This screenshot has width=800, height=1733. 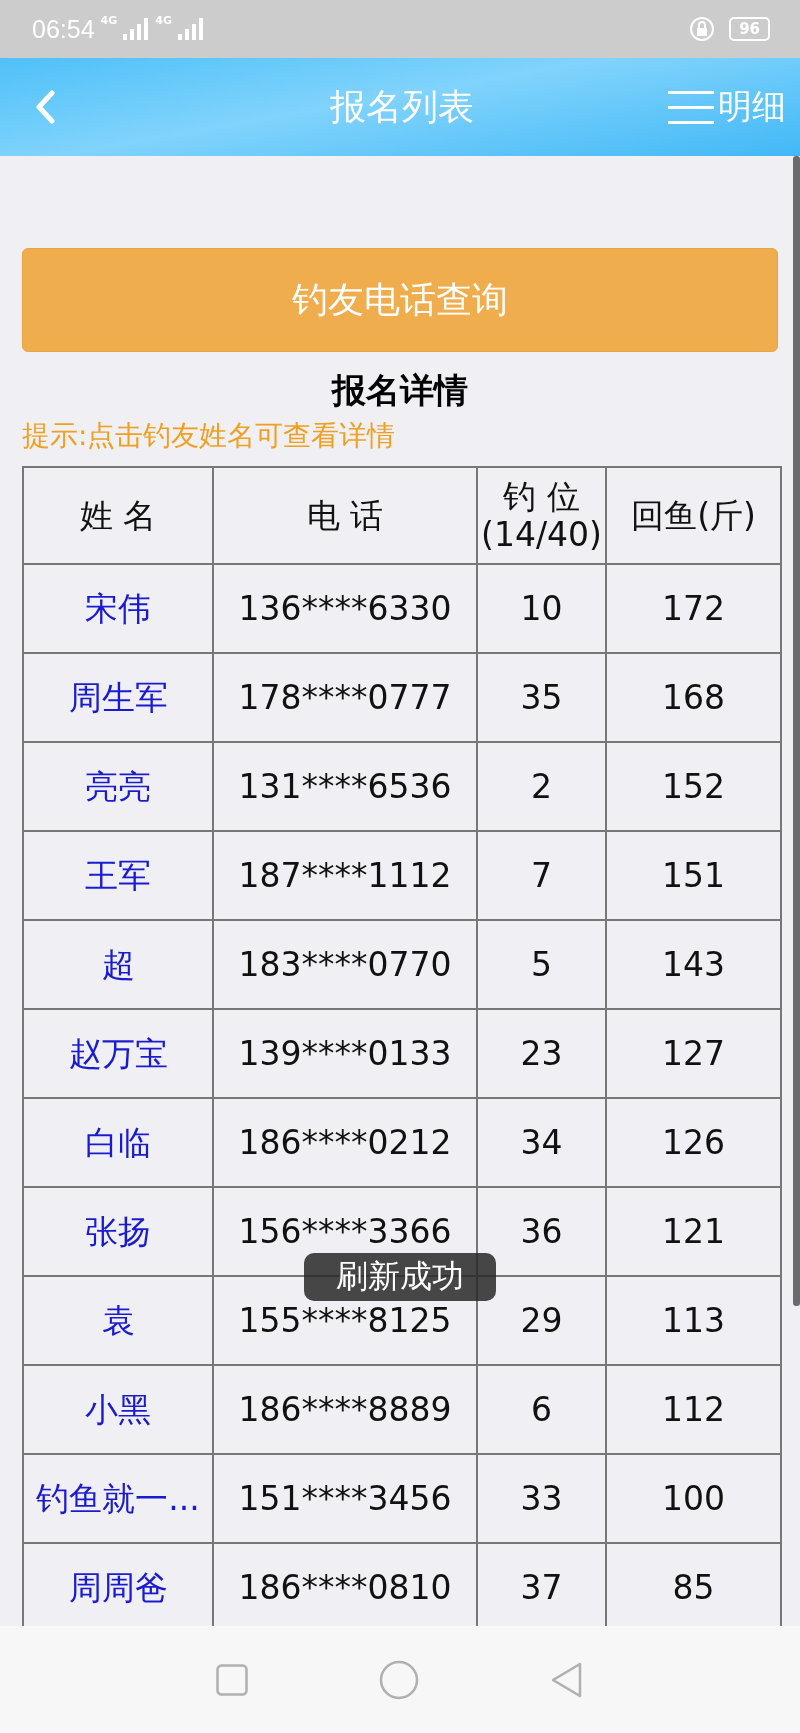 What do you see at coordinates (542, 965) in the screenshot?
I see `seat-cell: 5` at bounding box center [542, 965].